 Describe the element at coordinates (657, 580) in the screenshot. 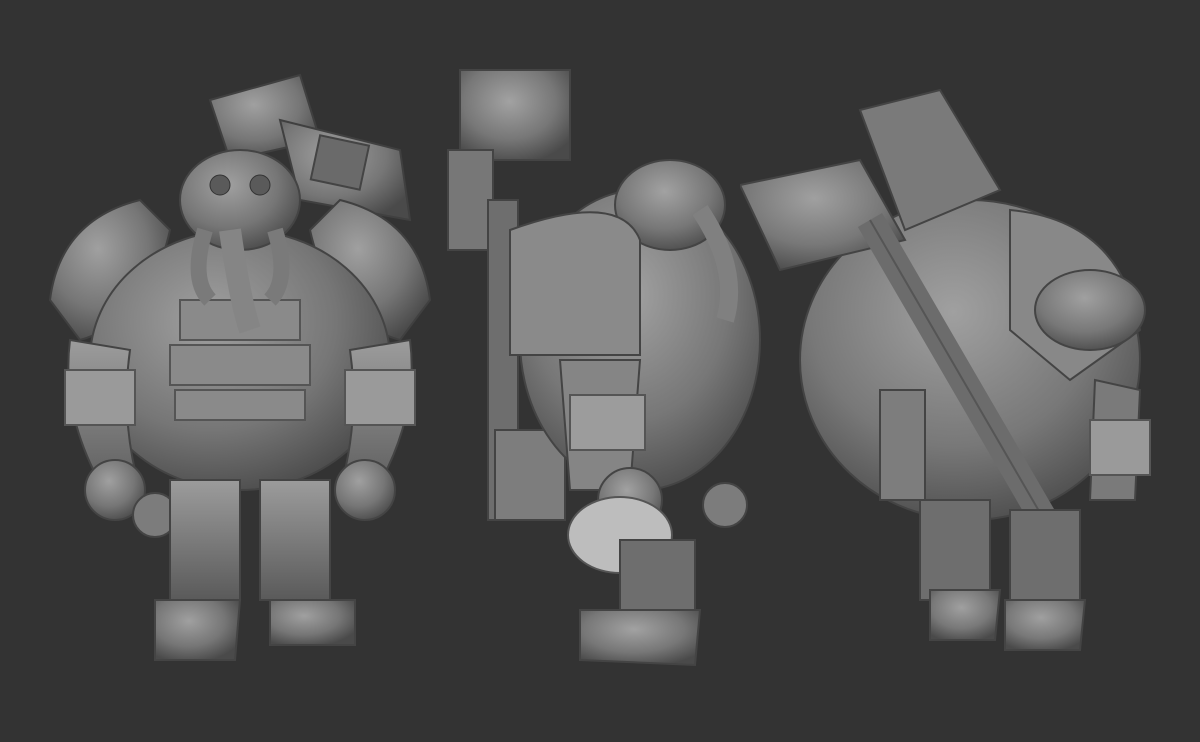

I see `leg` at that location.